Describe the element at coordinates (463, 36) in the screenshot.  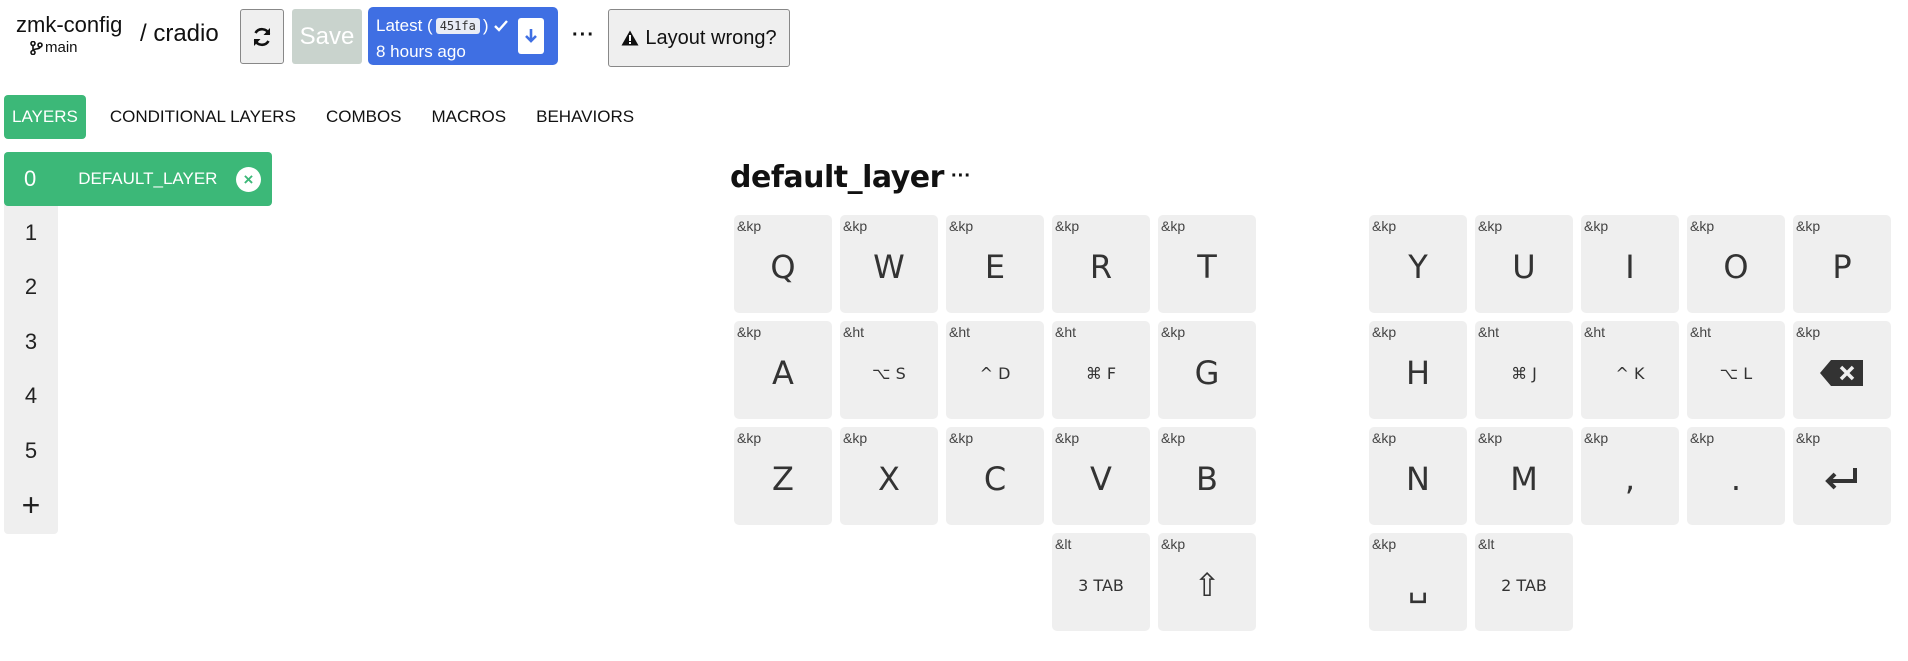
I see `version-button: Latest ( 451fa ) 8 hours ago` at that location.